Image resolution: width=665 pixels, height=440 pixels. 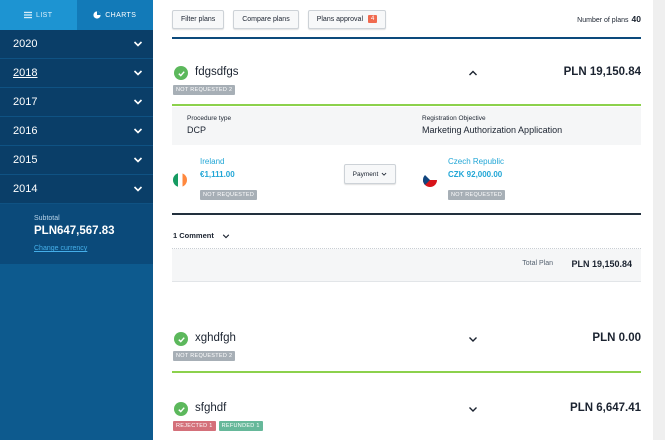 I want to click on country-amount-ireland: €1,111.00, so click(x=217, y=174).